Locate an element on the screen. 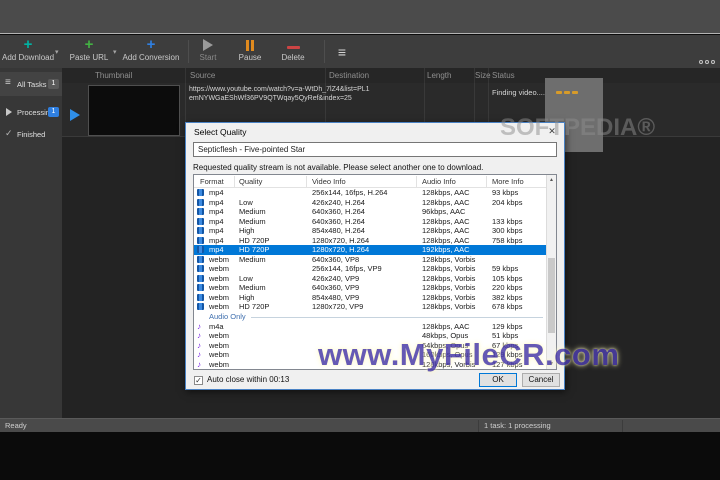 This screenshot has height=480, width=720. cell-quality: HD 720P is located at coordinates (254, 306).